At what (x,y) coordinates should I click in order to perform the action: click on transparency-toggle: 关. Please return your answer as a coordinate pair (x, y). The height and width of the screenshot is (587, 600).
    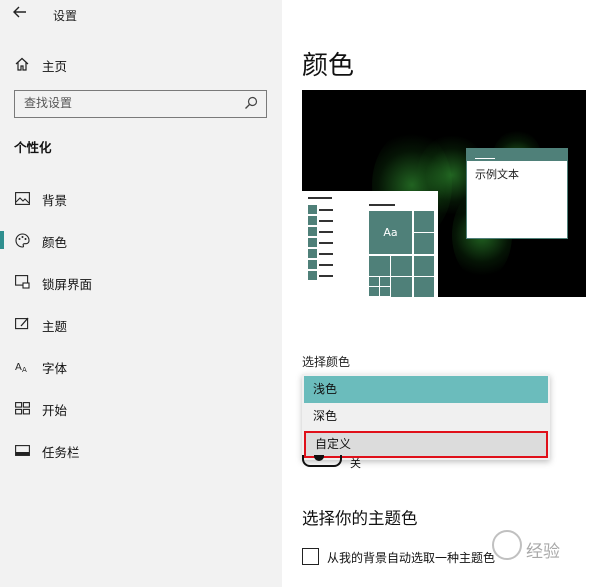
    Looking at the image, I should click on (352, 464).